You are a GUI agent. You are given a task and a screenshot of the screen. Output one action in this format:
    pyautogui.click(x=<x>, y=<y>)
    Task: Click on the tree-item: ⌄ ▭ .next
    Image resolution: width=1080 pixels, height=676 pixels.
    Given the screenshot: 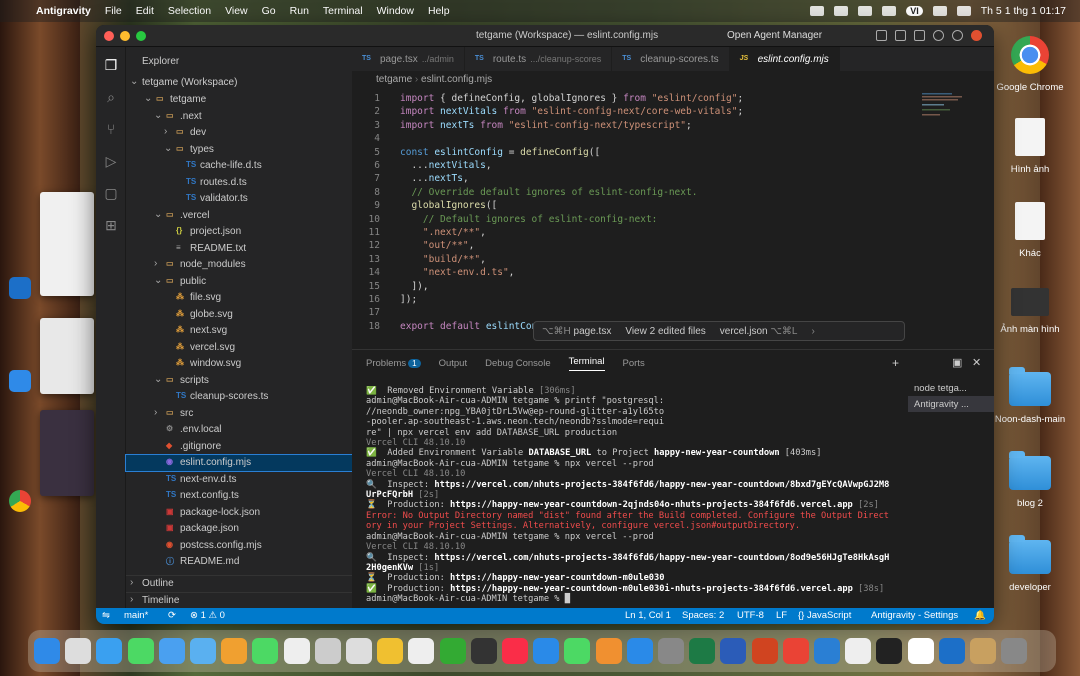 What is the action you would take?
    pyautogui.click(x=239, y=117)
    